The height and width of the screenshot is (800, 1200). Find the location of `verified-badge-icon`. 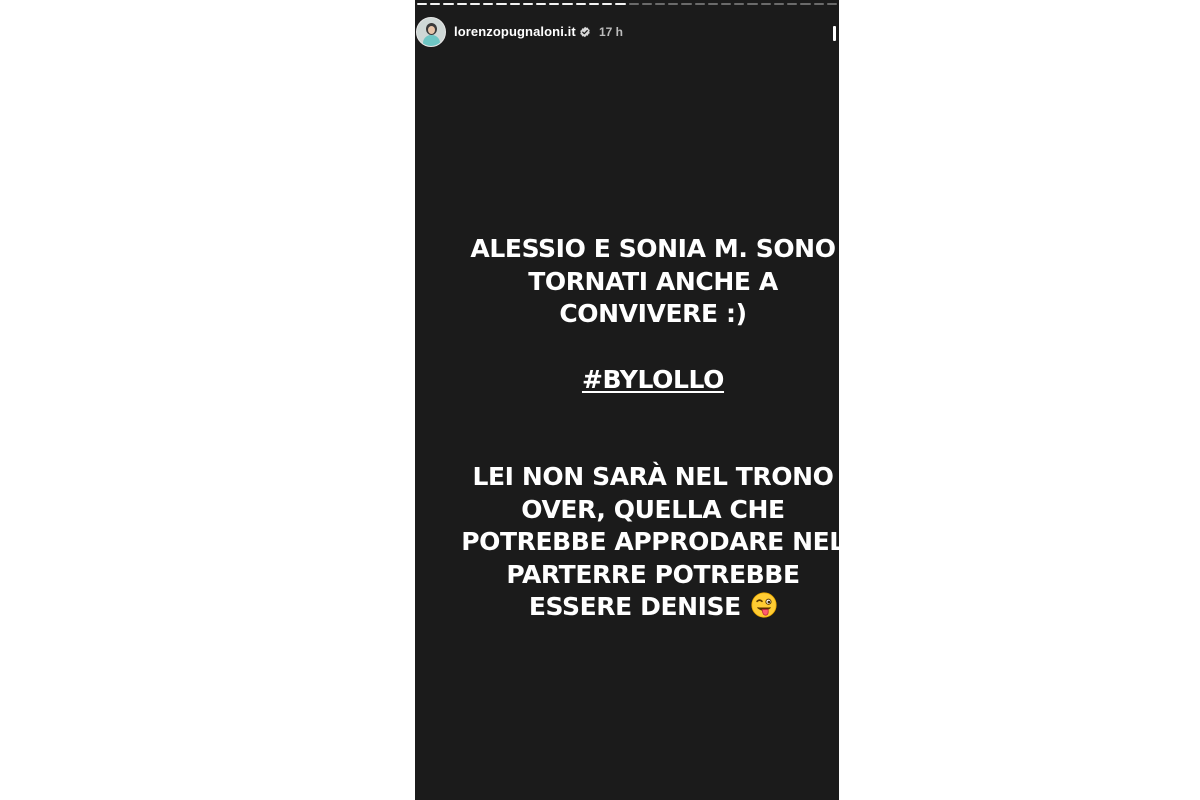

verified-badge-icon is located at coordinates (585, 32).